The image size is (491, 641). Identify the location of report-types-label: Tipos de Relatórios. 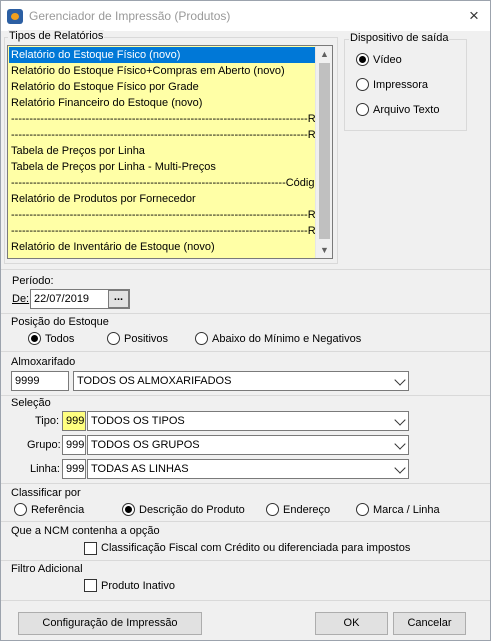
(56, 36).